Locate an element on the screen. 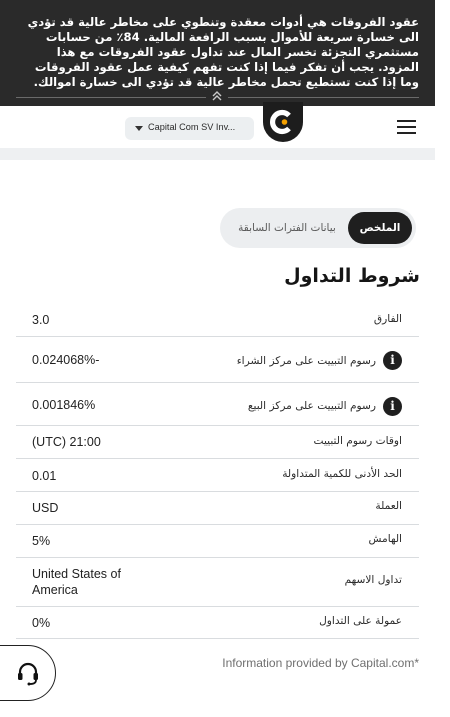  table-row: United States of America تداول الاسهم is located at coordinates (217, 582).